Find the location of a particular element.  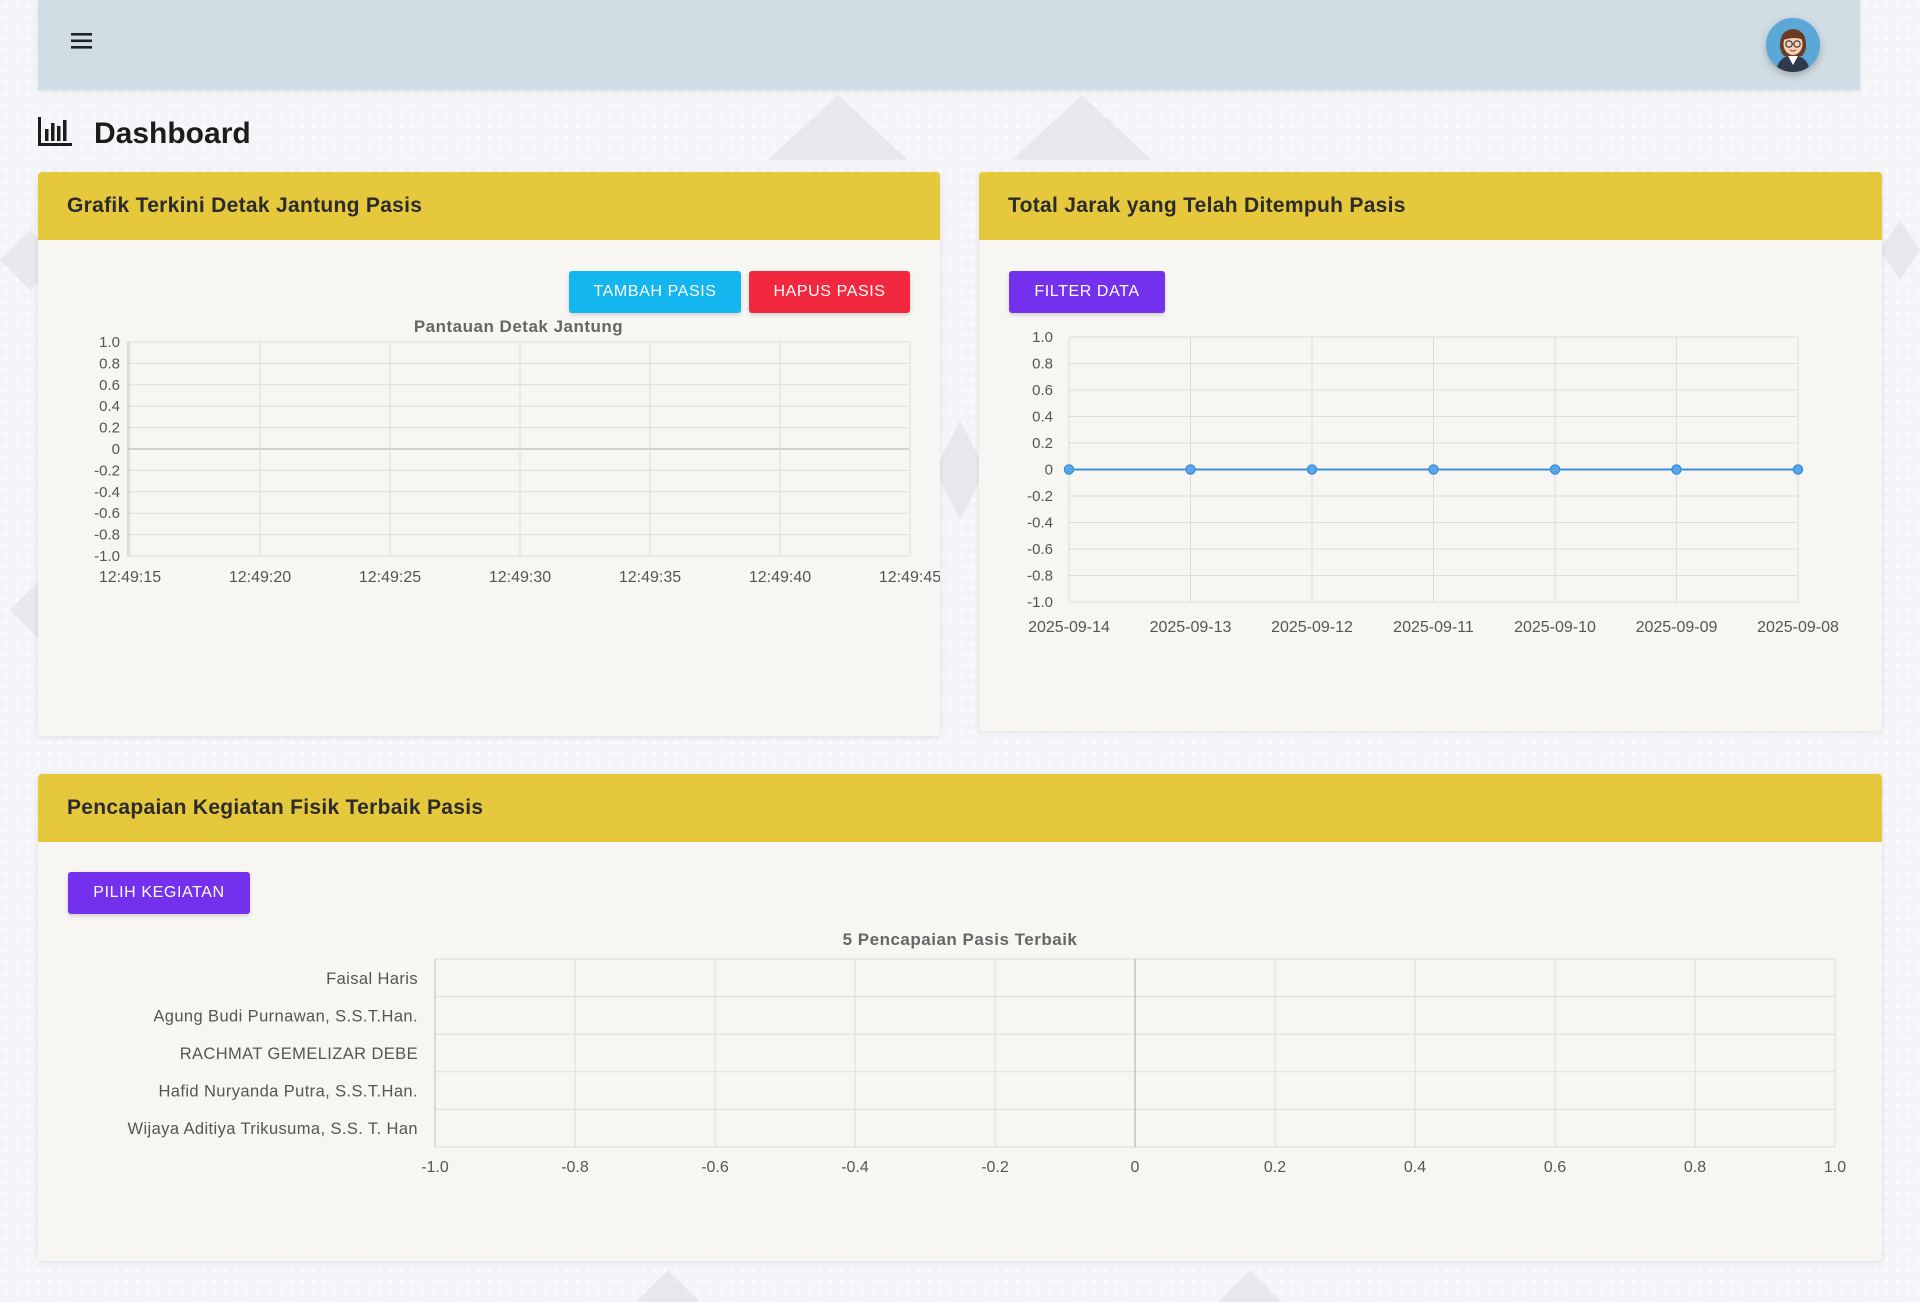

distance-chart-x-tick: 2025-09-08 is located at coordinates (1798, 627).